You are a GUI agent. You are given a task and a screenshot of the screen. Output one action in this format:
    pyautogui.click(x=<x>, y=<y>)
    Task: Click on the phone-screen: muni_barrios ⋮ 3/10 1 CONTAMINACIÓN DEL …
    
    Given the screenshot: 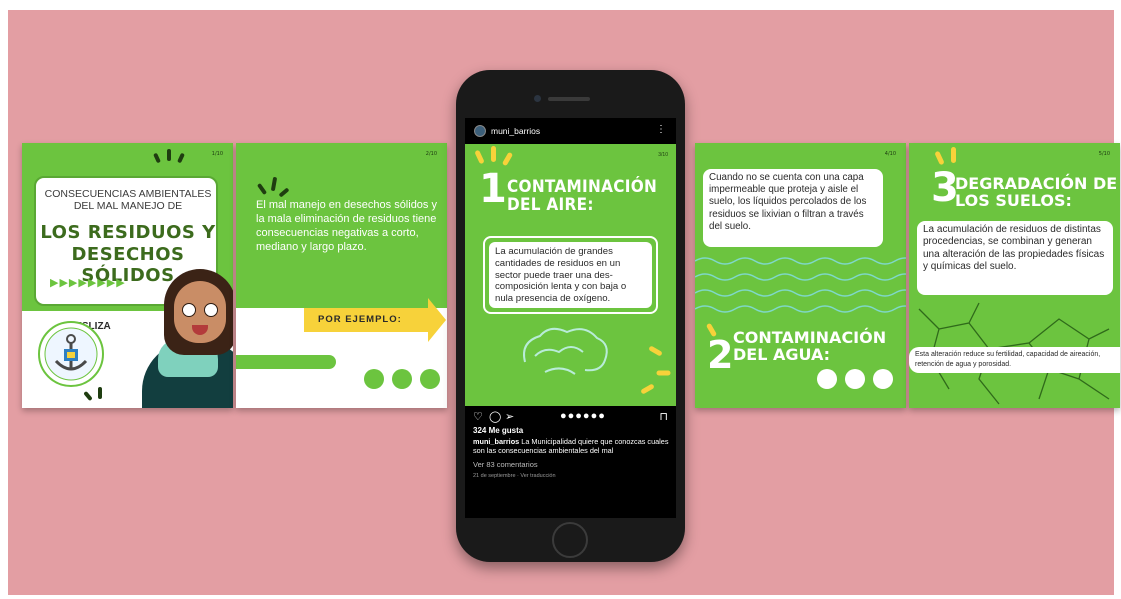 What is the action you would take?
    pyautogui.click(x=570, y=318)
    